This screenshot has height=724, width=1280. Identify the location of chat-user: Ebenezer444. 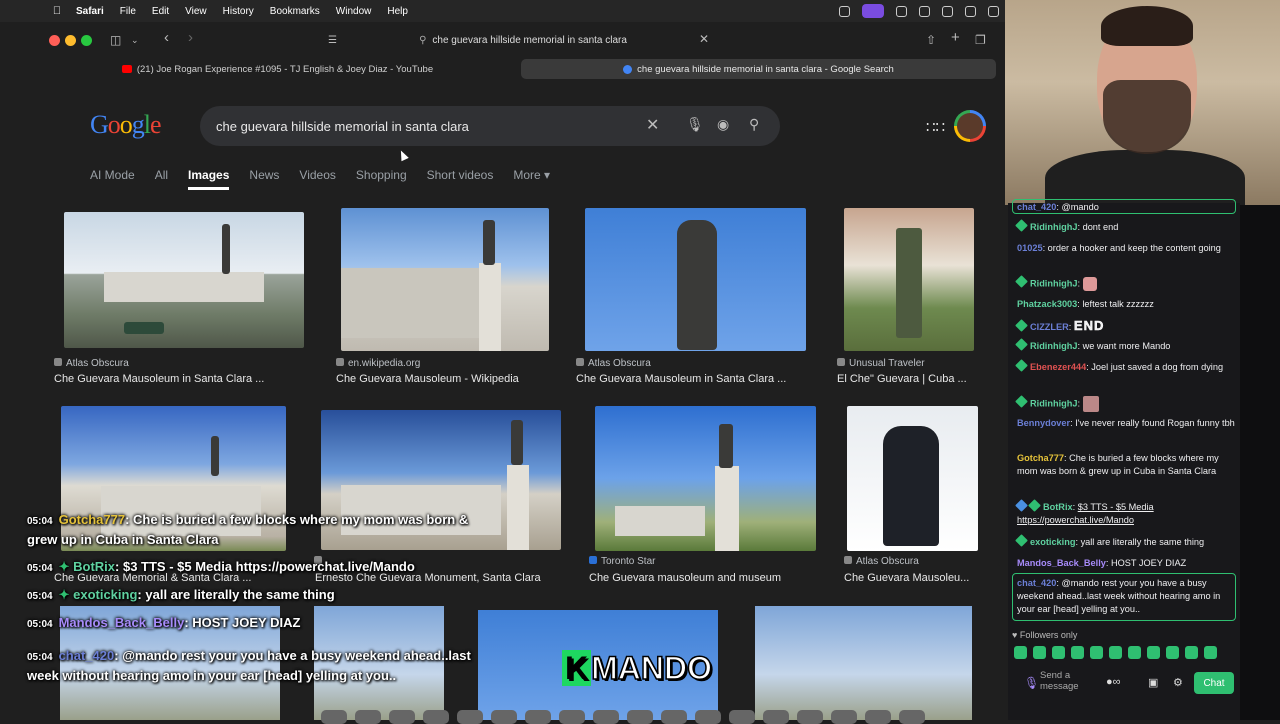
(1058, 367).